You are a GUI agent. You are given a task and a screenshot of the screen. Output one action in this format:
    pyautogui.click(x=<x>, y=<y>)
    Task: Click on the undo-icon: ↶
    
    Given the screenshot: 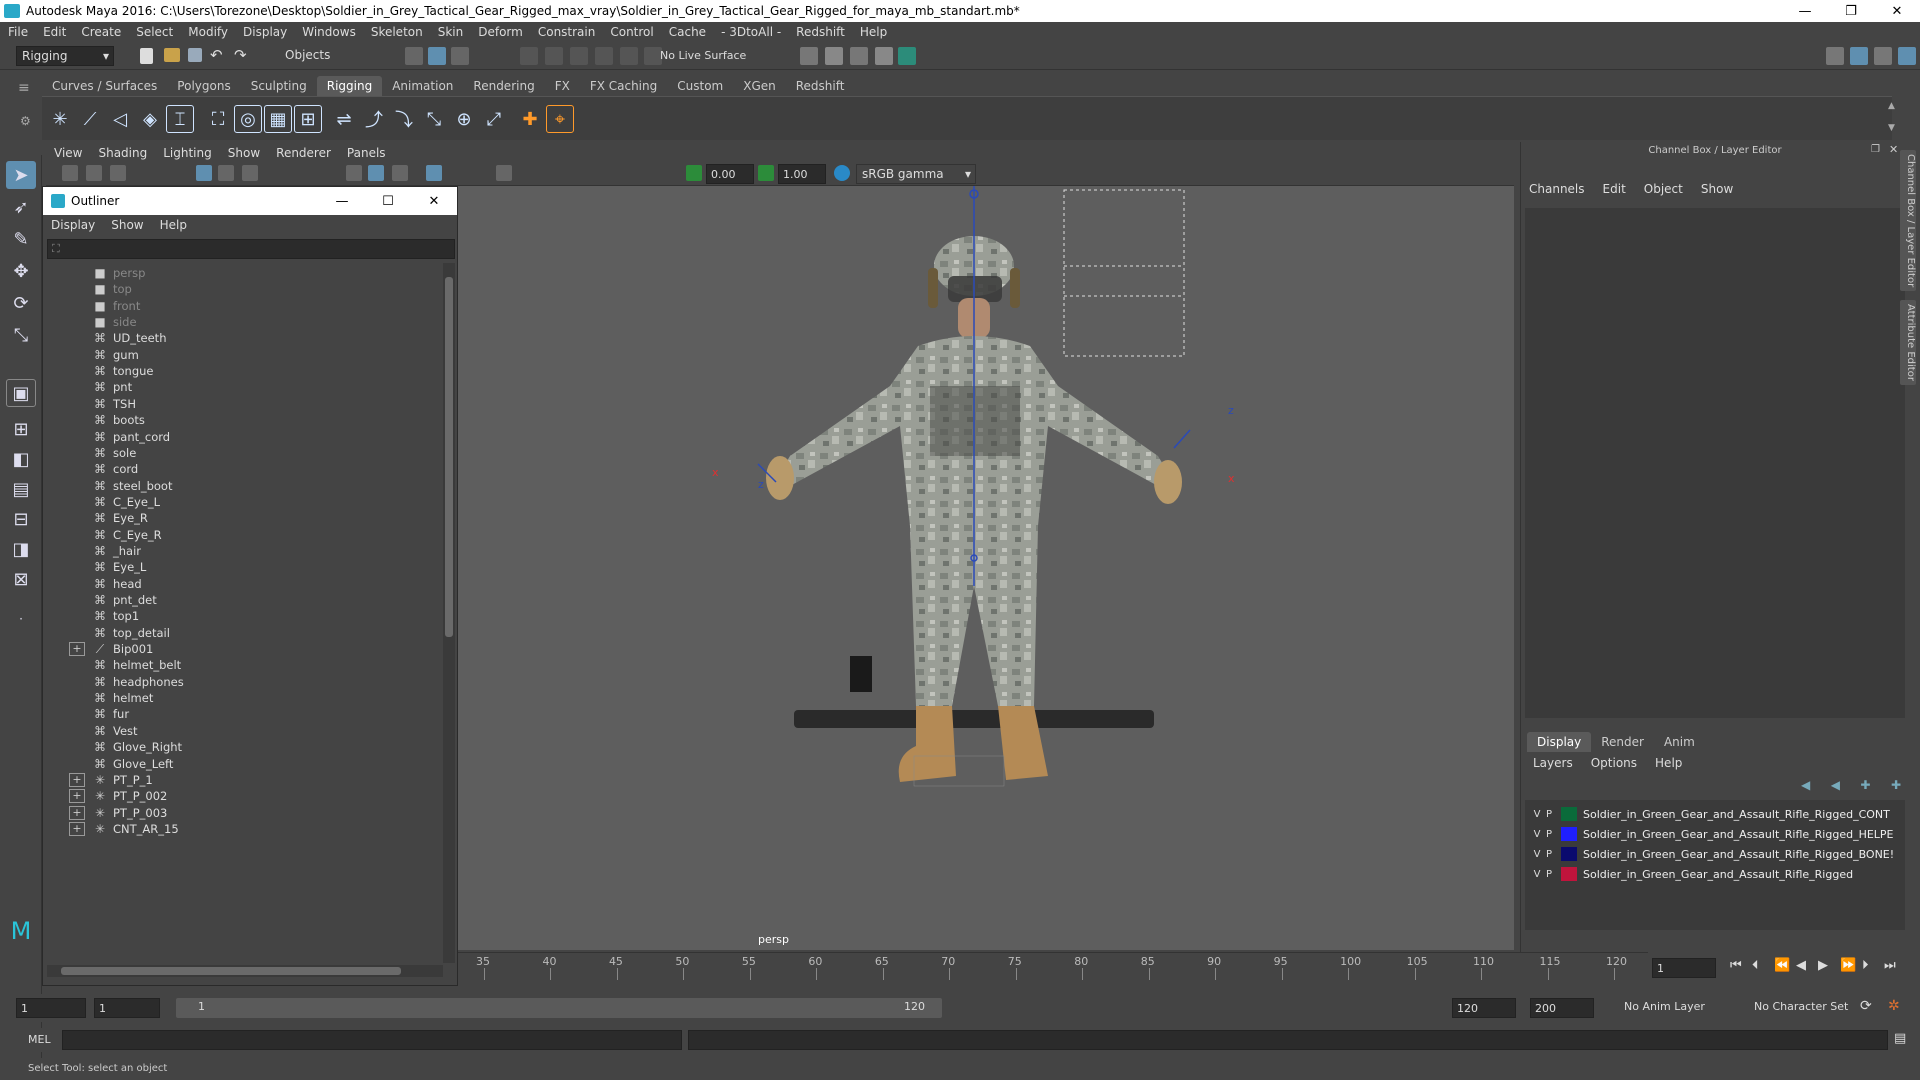 What is the action you would take?
    pyautogui.click(x=216, y=55)
    